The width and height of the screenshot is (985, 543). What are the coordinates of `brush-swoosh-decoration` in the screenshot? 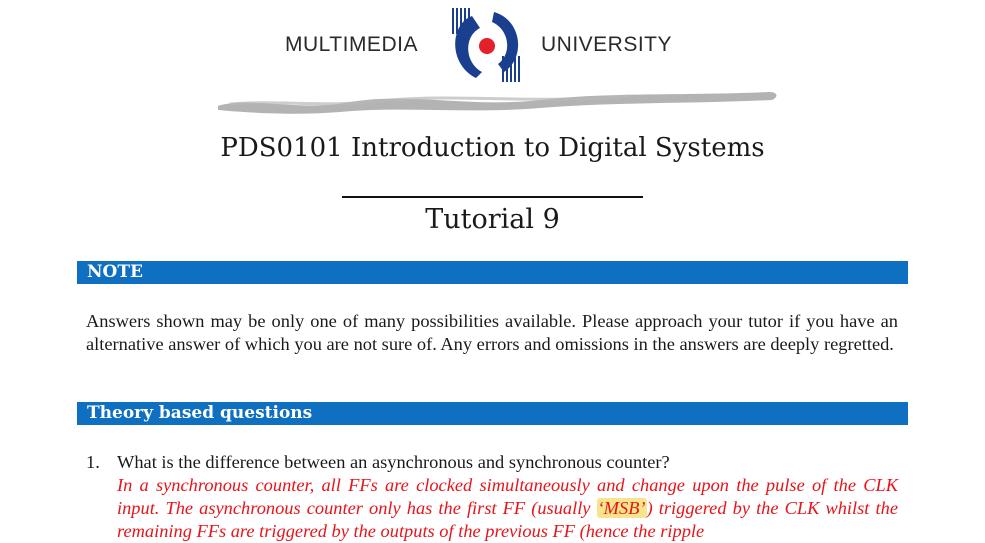 It's located at (497, 103).